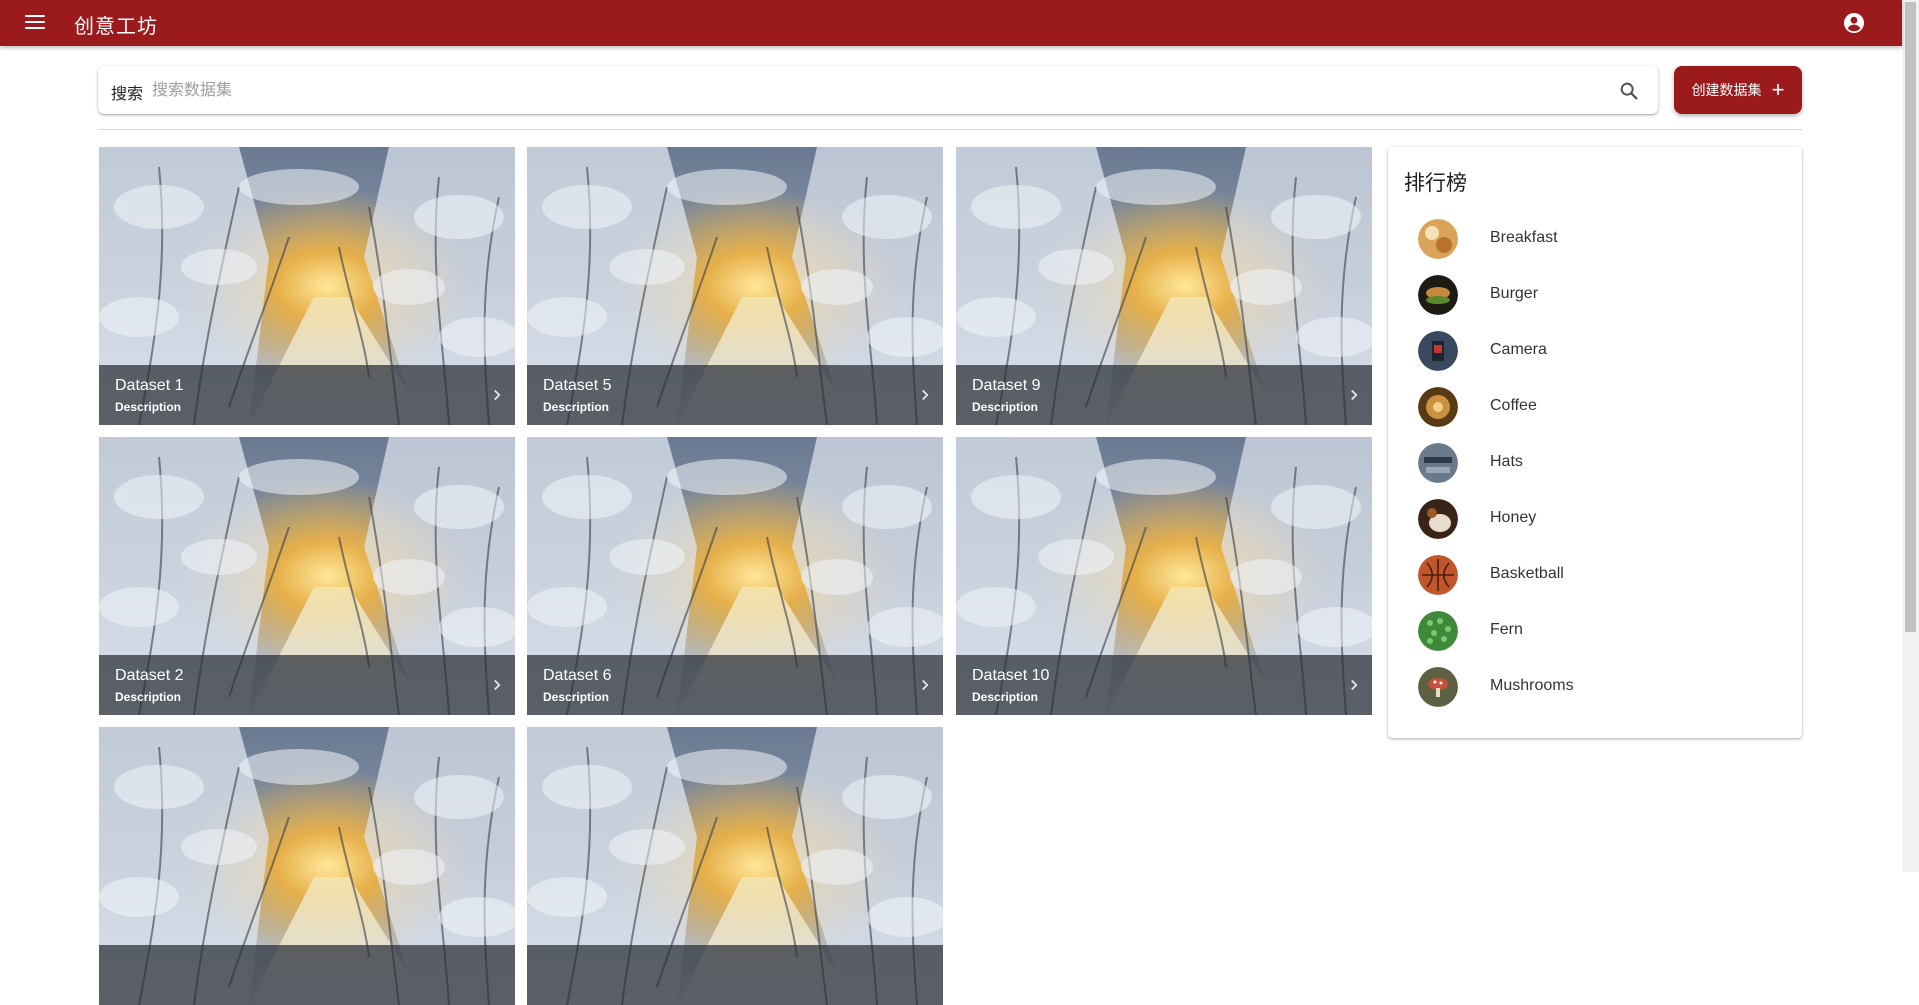 This screenshot has height=1005, width=1919. What do you see at coordinates (307, 286) in the screenshot?
I see `dataset-card: Dataset 1 Description` at bounding box center [307, 286].